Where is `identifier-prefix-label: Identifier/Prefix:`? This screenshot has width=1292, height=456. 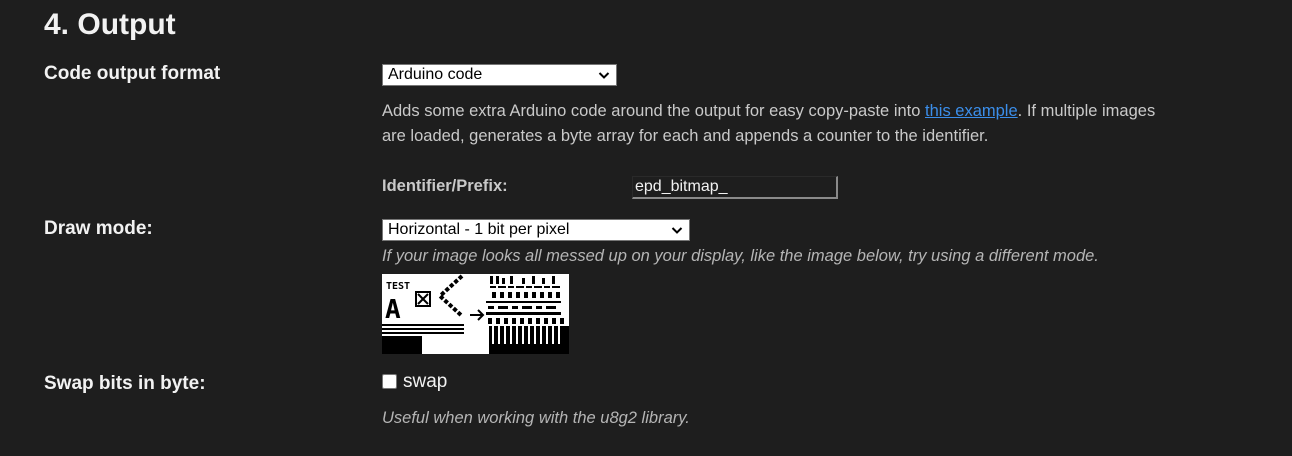
identifier-prefix-label: Identifier/Prefix: is located at coordinates (445, 186).